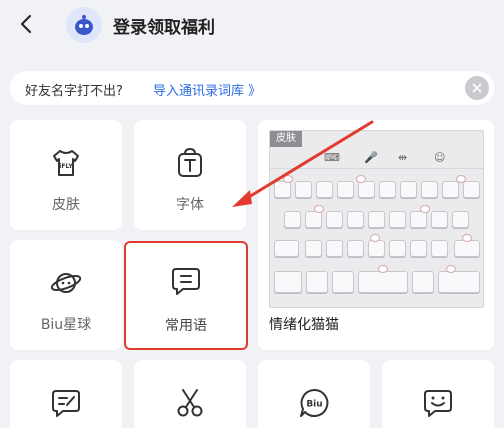 This screenshot has height=428, width=504. What do you see at coordinates (440, 157) in the screenshot?
I see `emoji-icon: ☺` at bounding box center [440, 157].